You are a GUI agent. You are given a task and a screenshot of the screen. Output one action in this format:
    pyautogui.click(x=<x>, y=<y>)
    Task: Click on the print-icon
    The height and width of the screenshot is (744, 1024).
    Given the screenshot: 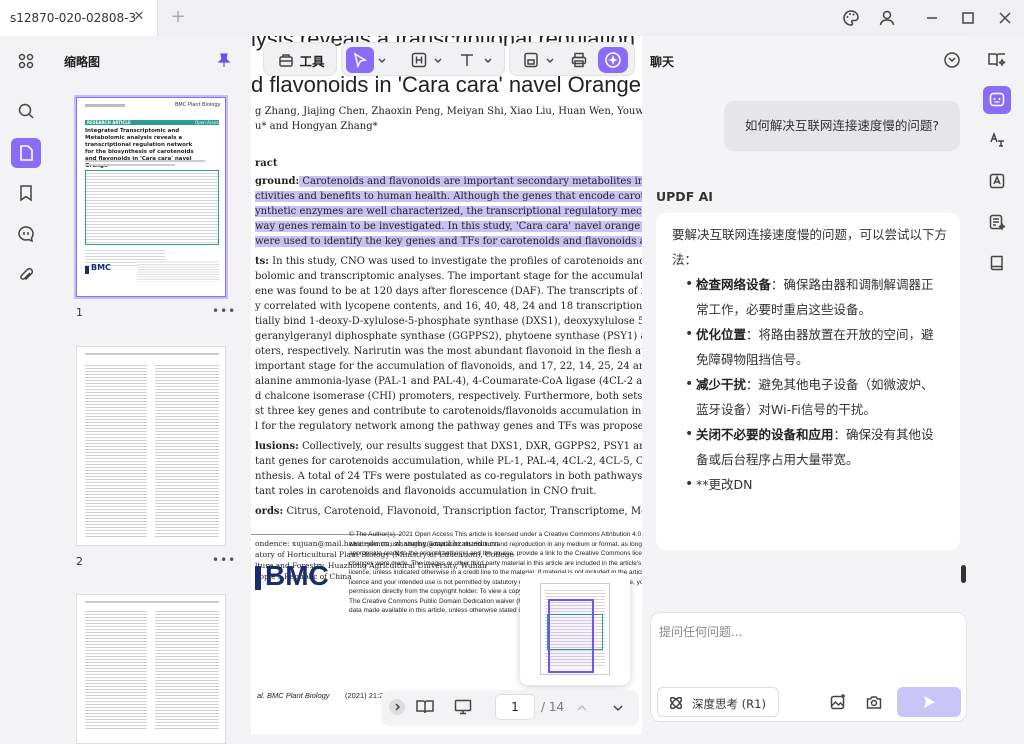 What is the action you would take?
    pyautogui.click(x=579, y=60)
    